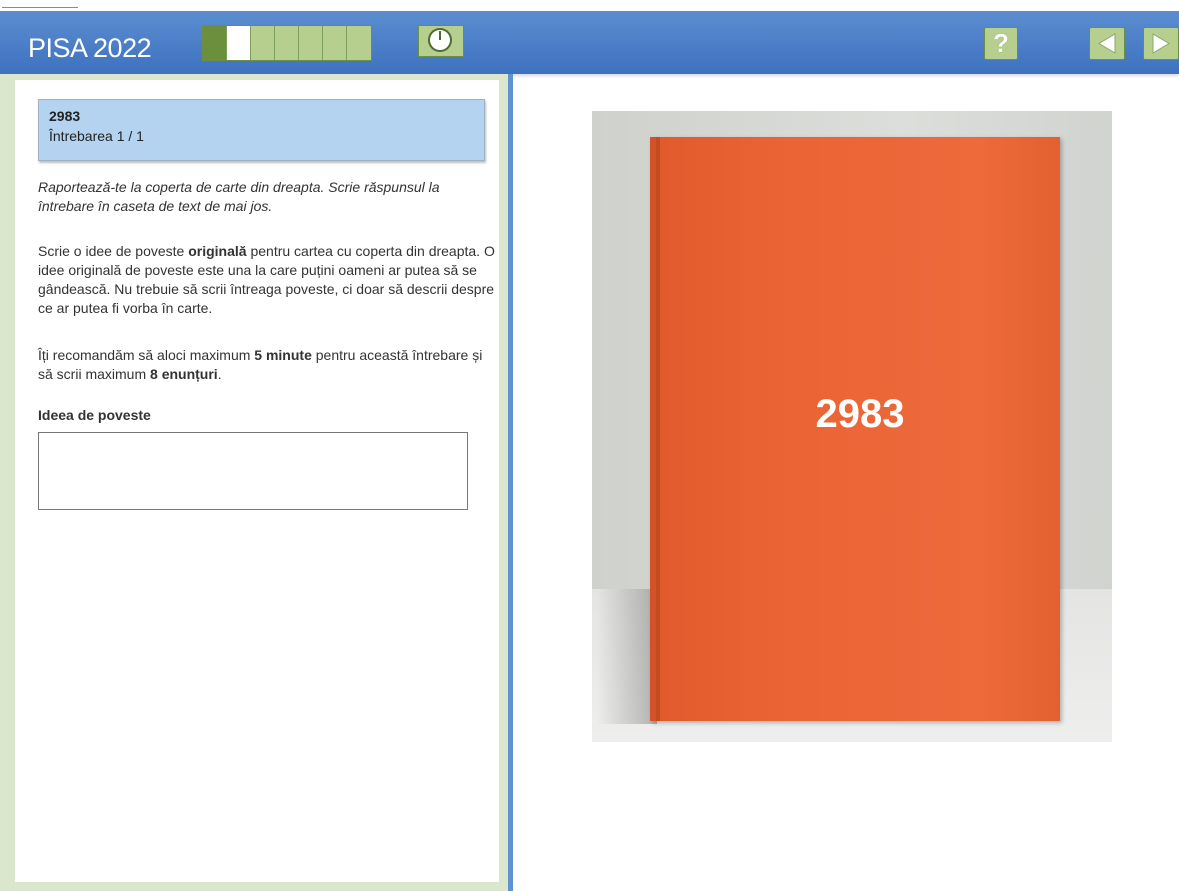 The image size is (1179, 891). I want to click on arrow-right-icon, so click(1161, 43).